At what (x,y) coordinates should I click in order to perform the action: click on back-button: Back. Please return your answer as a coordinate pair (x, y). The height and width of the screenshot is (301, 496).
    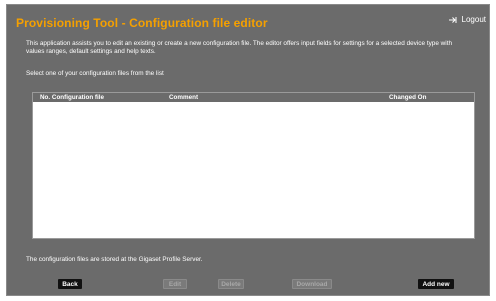
    Looking at the image, I should click on (70, 284).